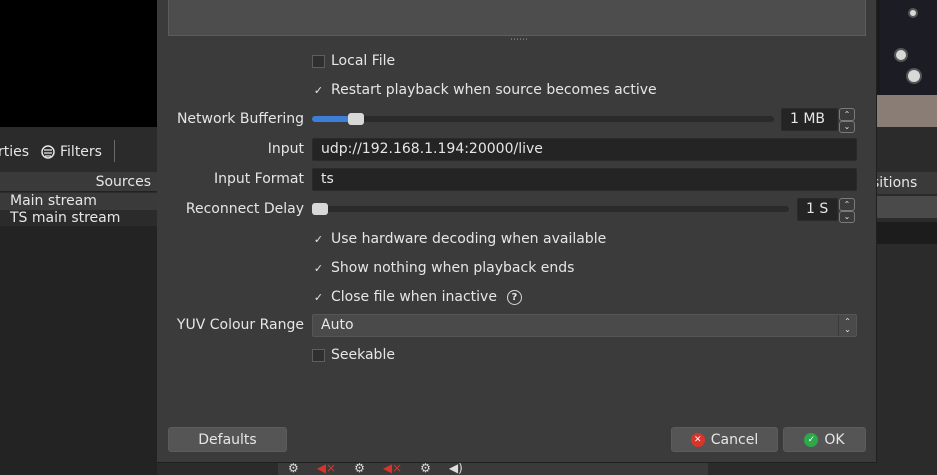 Image resolution: width=937 pixels, height=475 pixels. I want to click on show-nothing-checkbox: ✓ Show nothing when playback ends, so click(443, 268).